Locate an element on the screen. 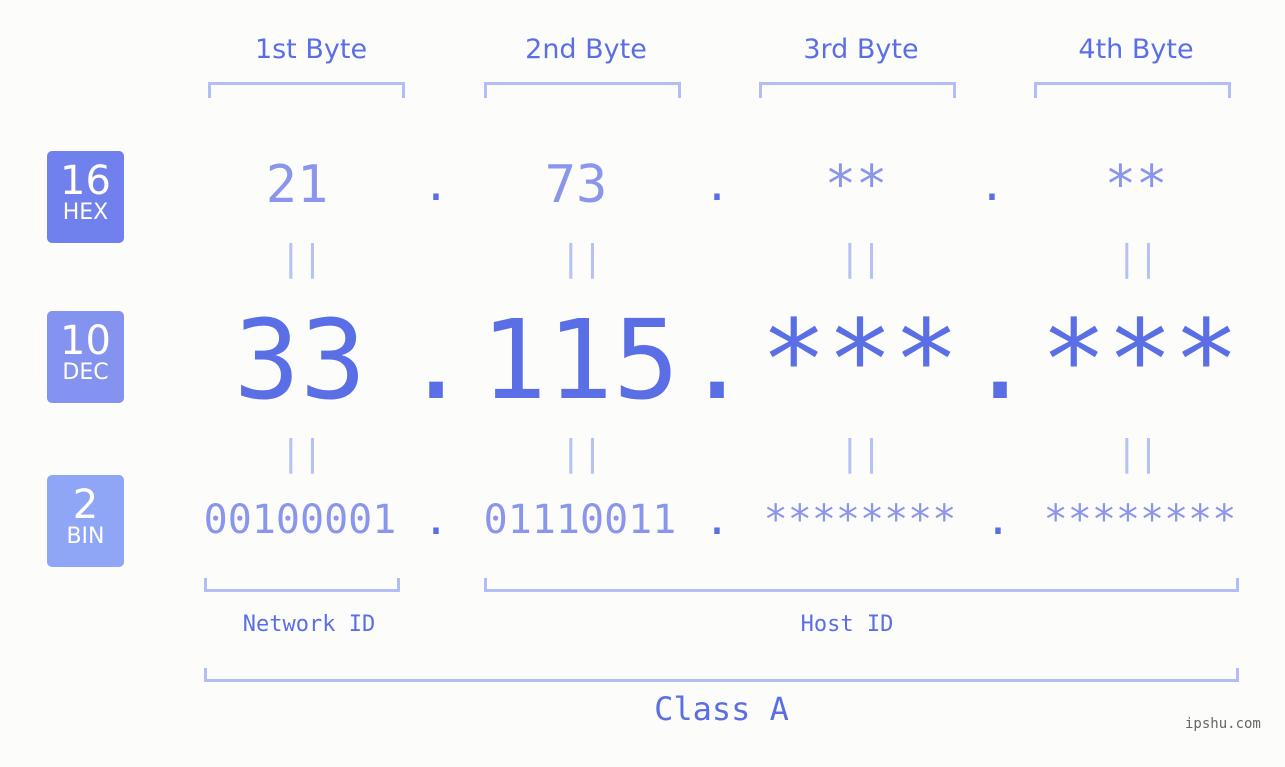 This screenshot has height=767, width=1285. network-id-bracket is located at coordinates (302, 585).